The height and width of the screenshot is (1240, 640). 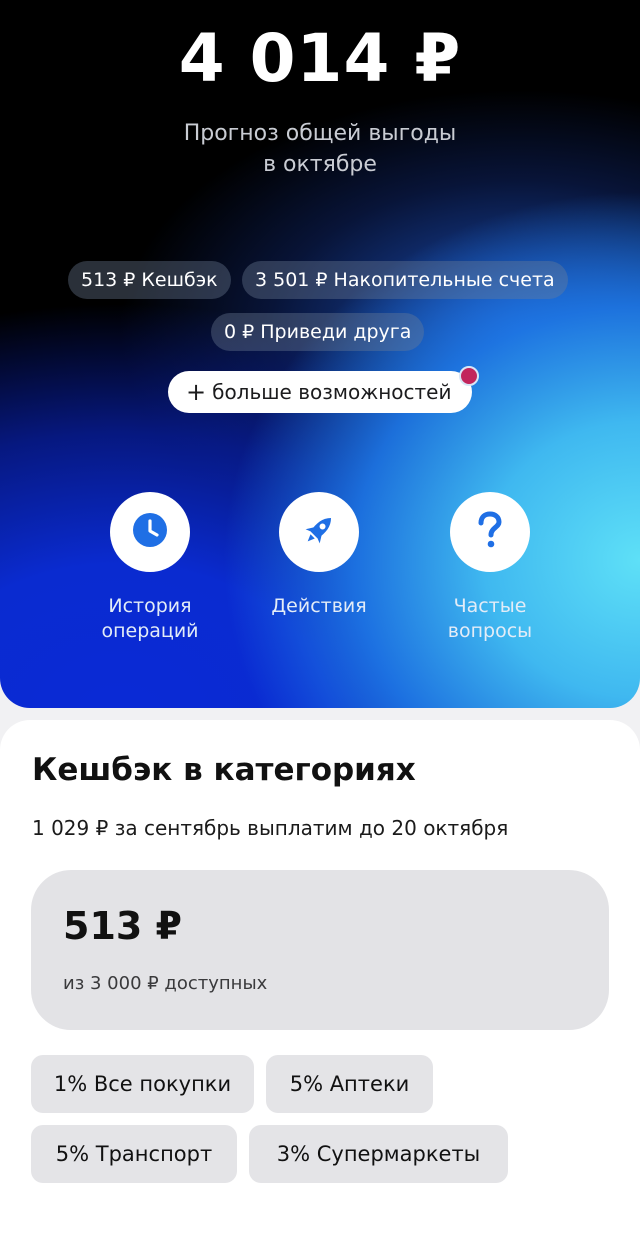 What do you see at coordinates (196, 392) in the screenshot?
I see `plus-icon: +` at bounding box center [196, 392].